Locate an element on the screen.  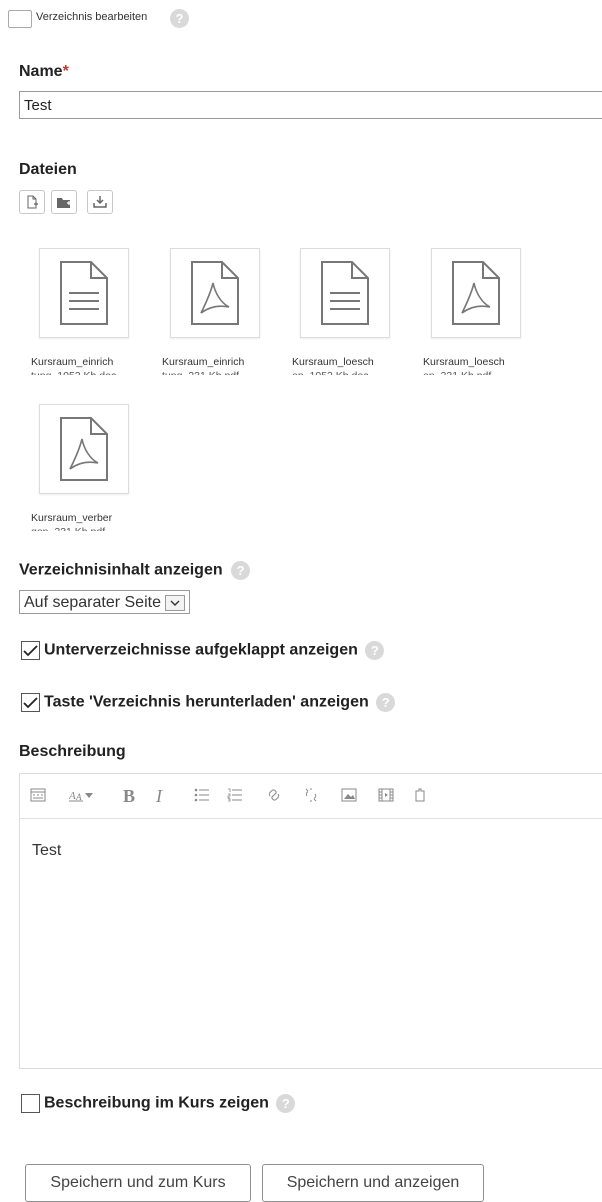
svg-text: A is located at coordinates (72, 796).